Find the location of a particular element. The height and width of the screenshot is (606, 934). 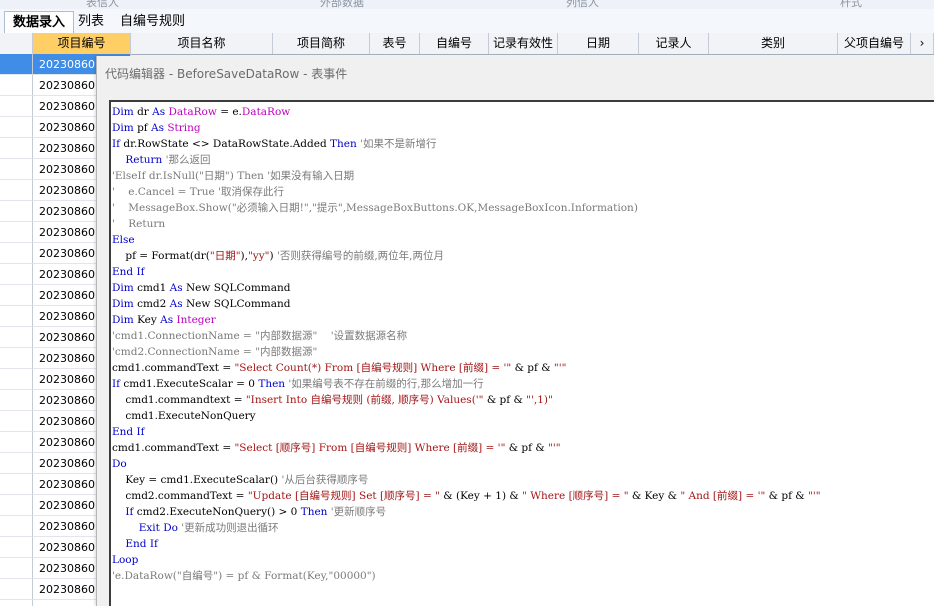

code-token: 'cmd1.ConnectionName = "内部数据源" '设置数据源名称 is located at coordinates (260, 336).